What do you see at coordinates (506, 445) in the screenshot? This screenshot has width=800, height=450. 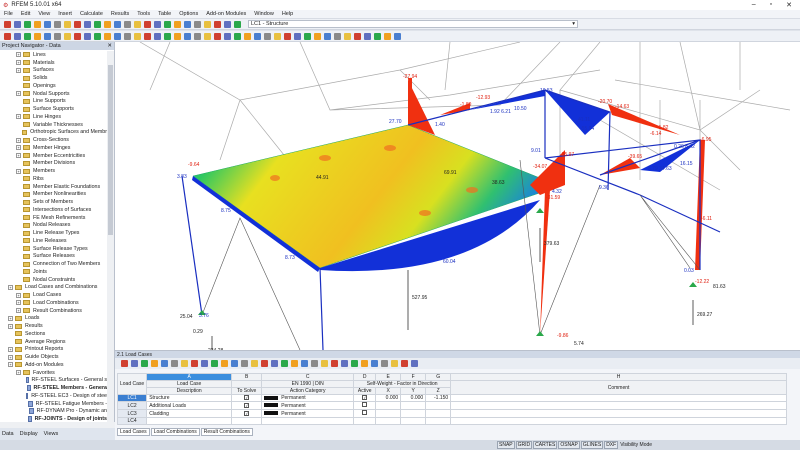 I see `status-snap: SNAP` at bounding box center [506, 445].